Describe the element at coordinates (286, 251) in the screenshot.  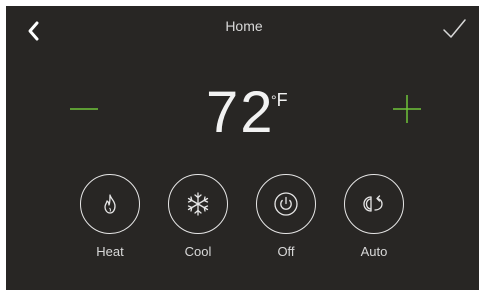
I see `mode-off-label: Off` at that location.